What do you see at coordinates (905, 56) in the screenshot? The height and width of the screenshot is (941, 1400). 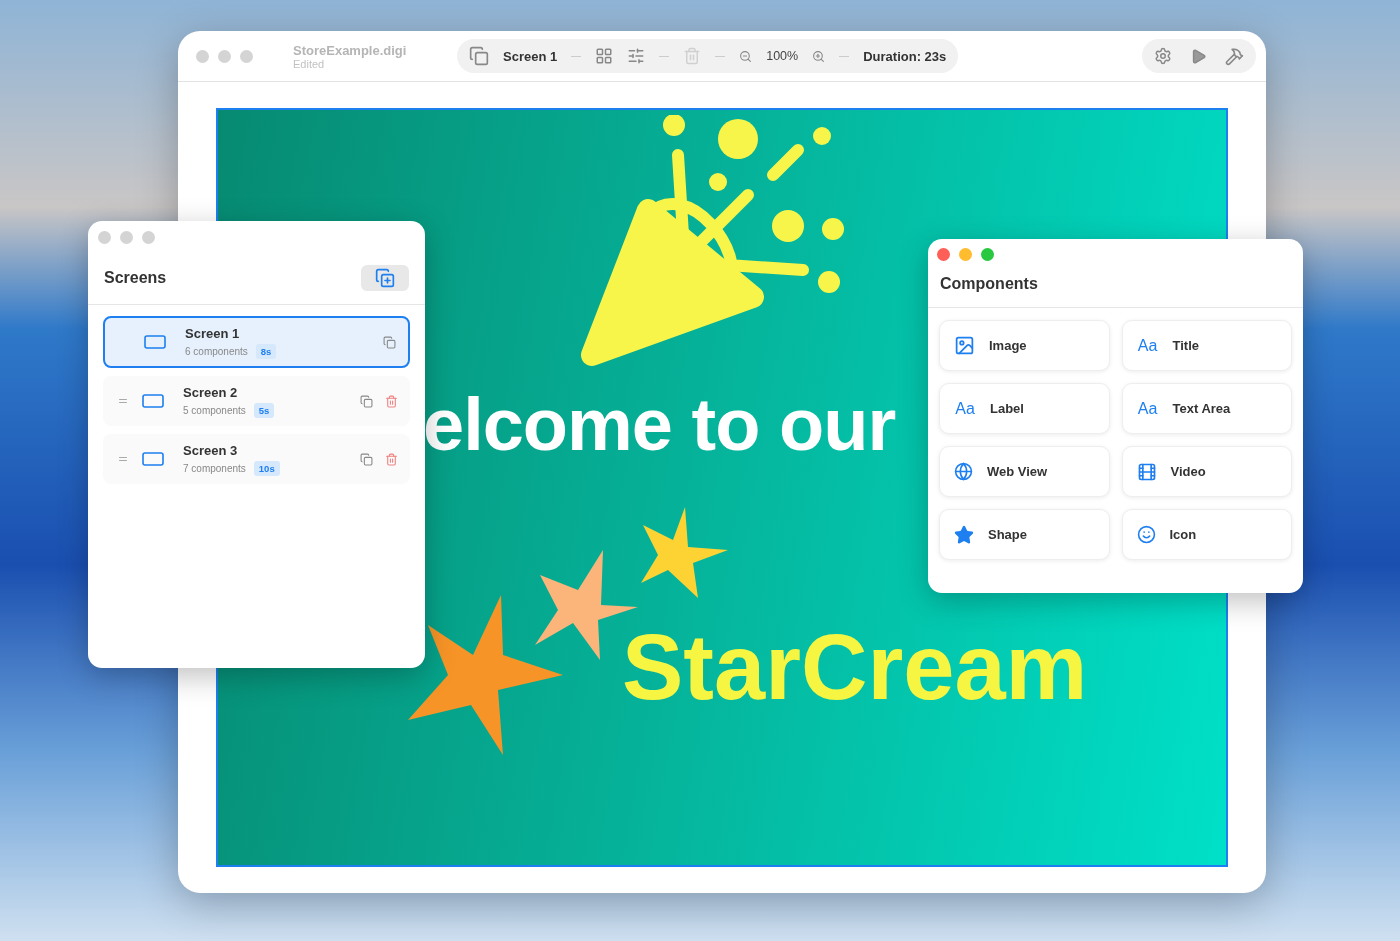 I see `duration-label: Duration: 23s` at bounding box center [905, 56].